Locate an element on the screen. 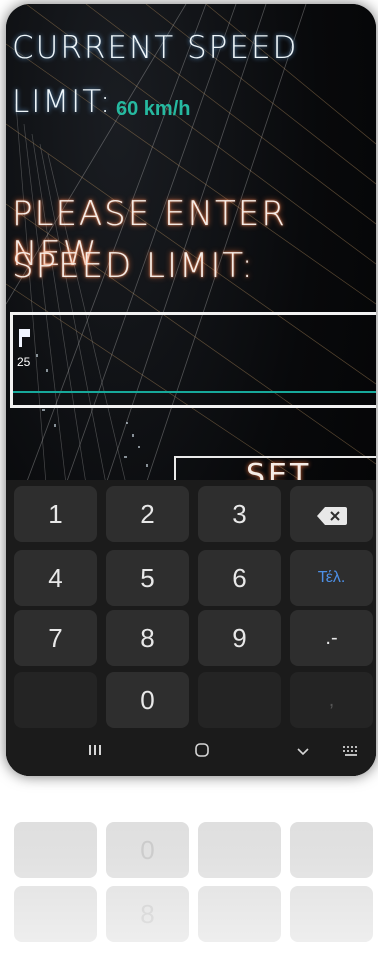  key-6: 6 is located at coordinates (239, 578).